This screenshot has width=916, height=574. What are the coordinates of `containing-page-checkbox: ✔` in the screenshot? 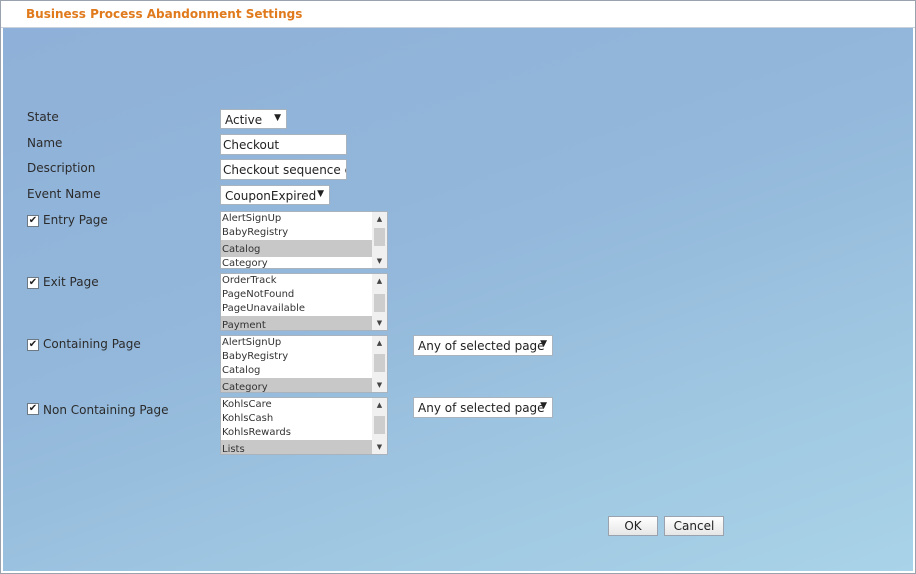 It's located at (33, 345).